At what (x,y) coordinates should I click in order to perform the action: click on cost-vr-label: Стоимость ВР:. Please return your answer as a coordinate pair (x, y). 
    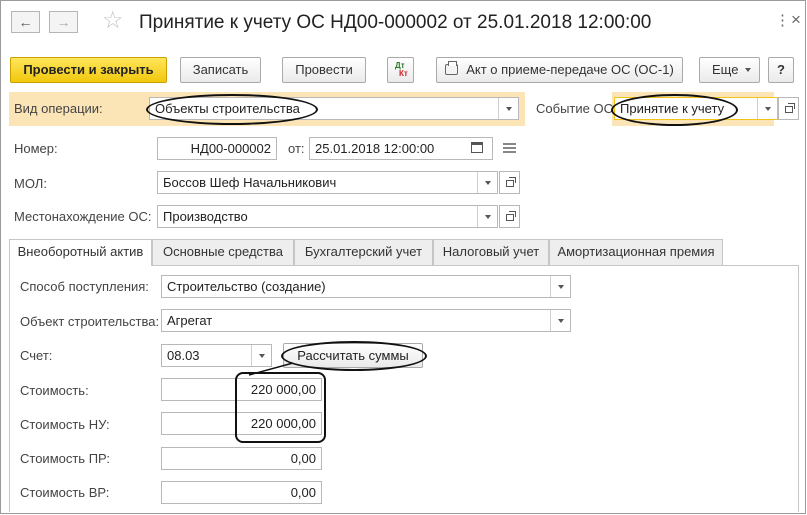
    Looking at the image, I should click on (65, 492).